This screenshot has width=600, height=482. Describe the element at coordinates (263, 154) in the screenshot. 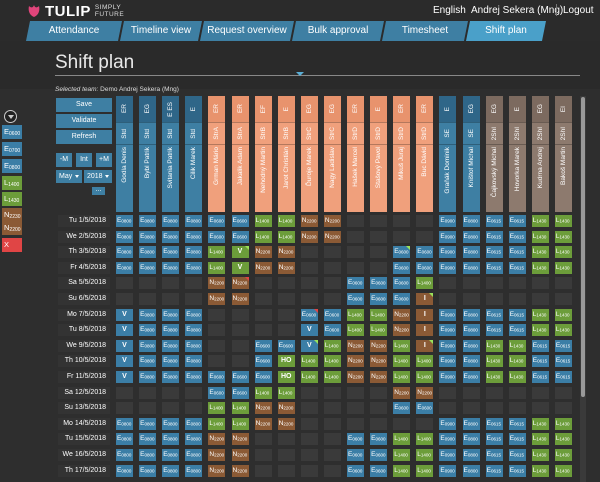

I see `column-header: EF StrB Nehodný Martin` at that location.